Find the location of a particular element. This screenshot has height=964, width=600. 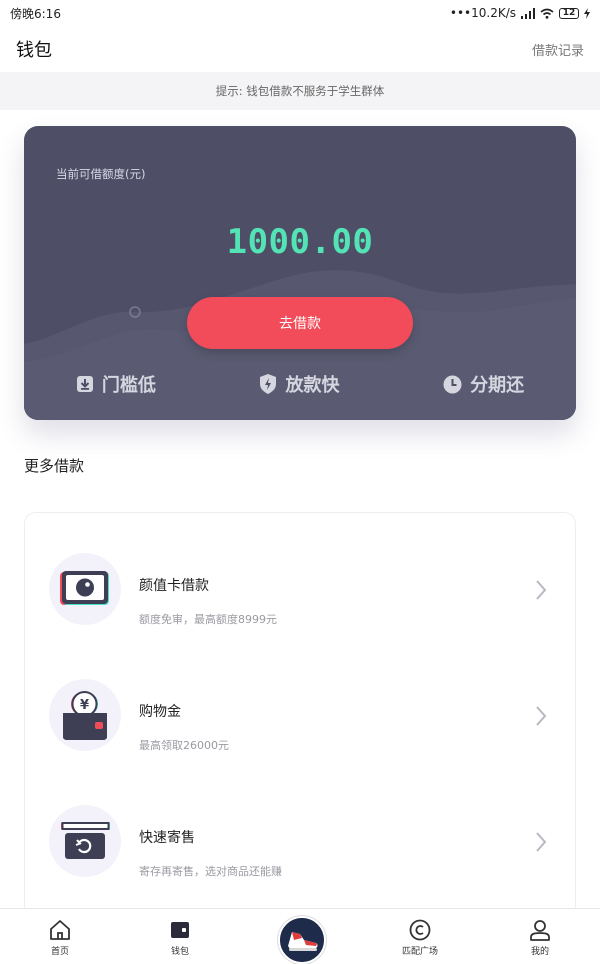

loan-item-face-card: 颜值卡借款 额度免审，最高额度8999元 is located at coordinates (300, 578).